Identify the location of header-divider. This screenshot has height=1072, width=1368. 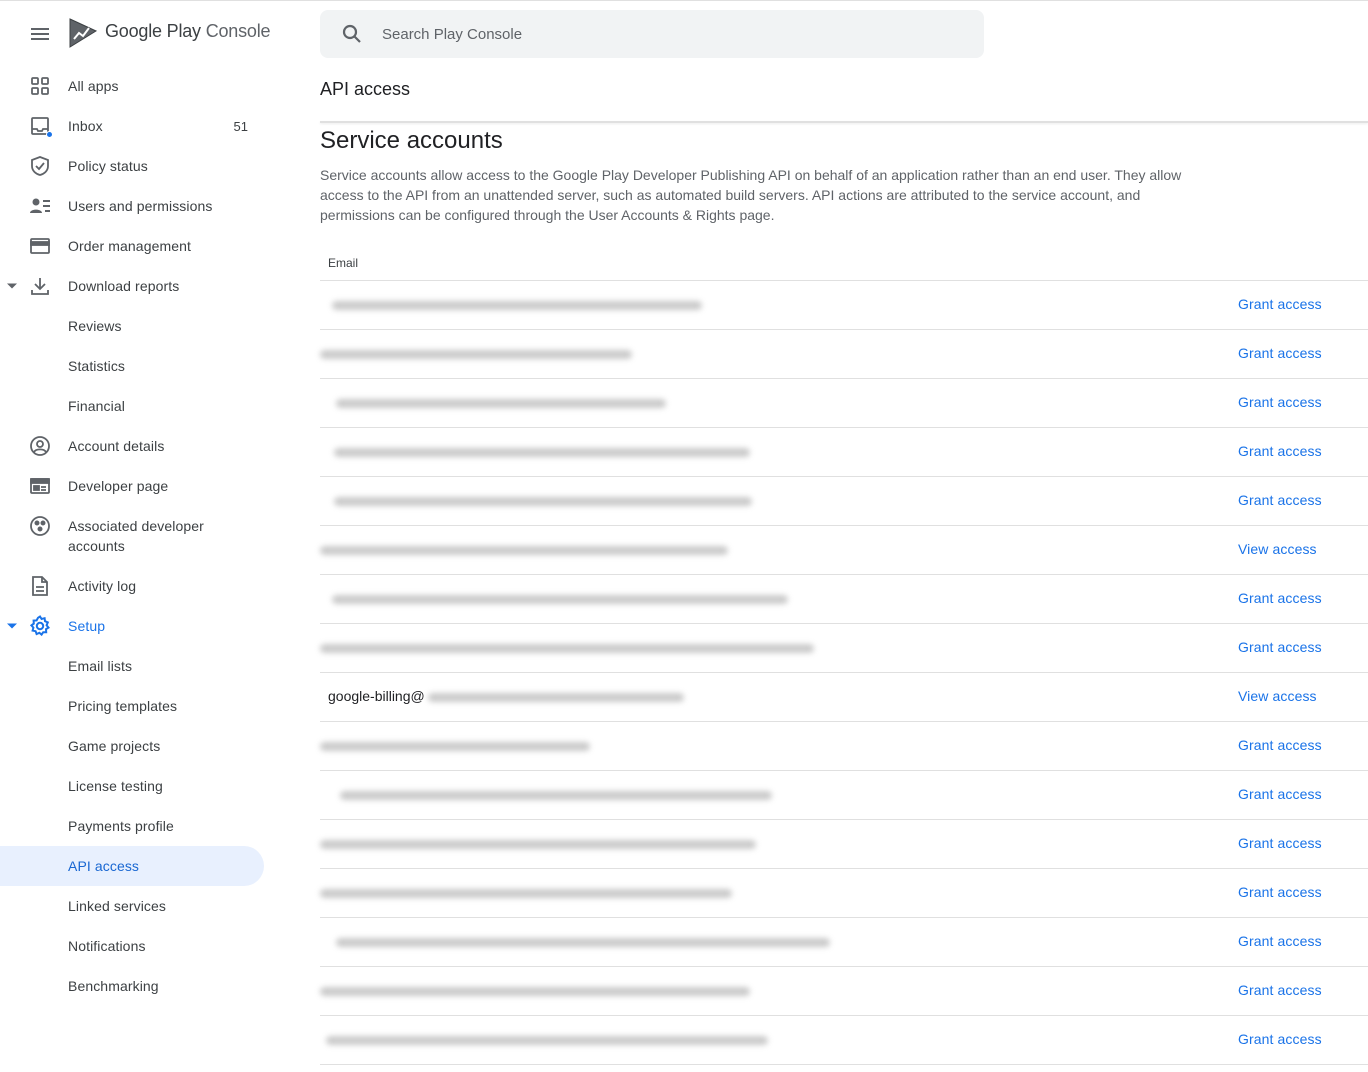
(844, 122).